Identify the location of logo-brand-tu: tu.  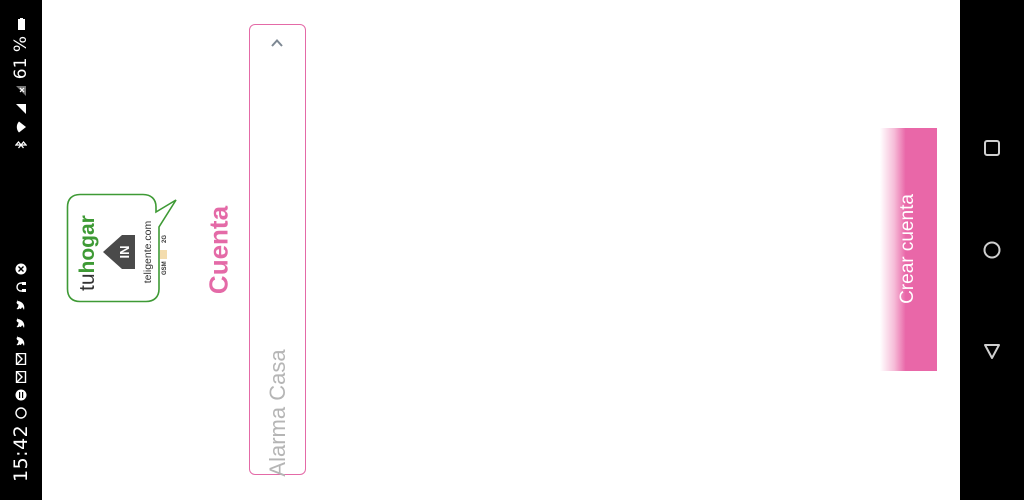
(87, 282).